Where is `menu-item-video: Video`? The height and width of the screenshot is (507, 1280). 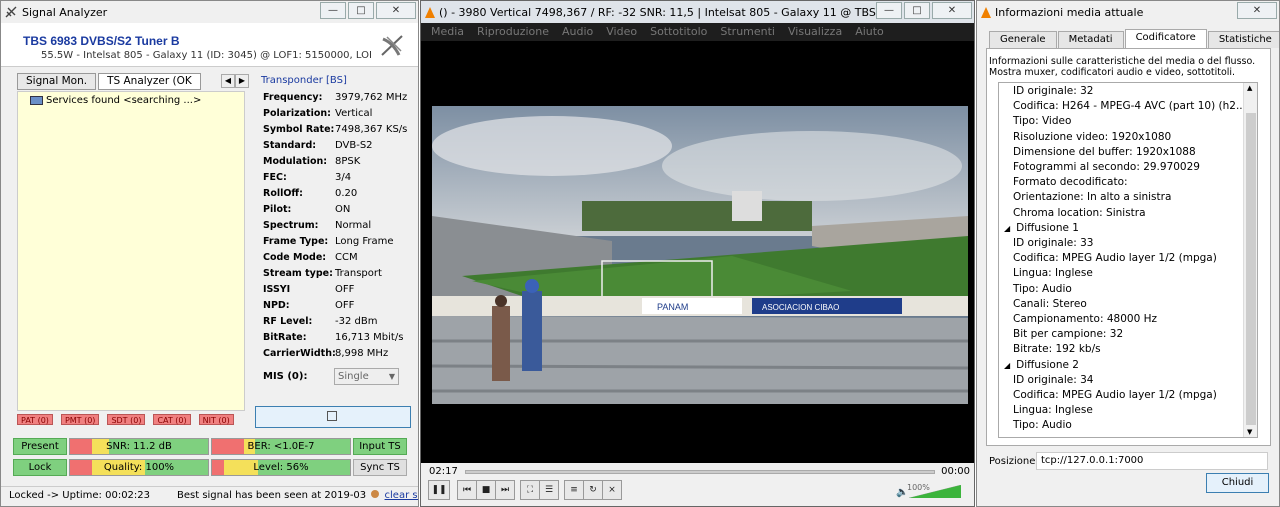 menu-item-video: Video is located at coordinates (621, 32).